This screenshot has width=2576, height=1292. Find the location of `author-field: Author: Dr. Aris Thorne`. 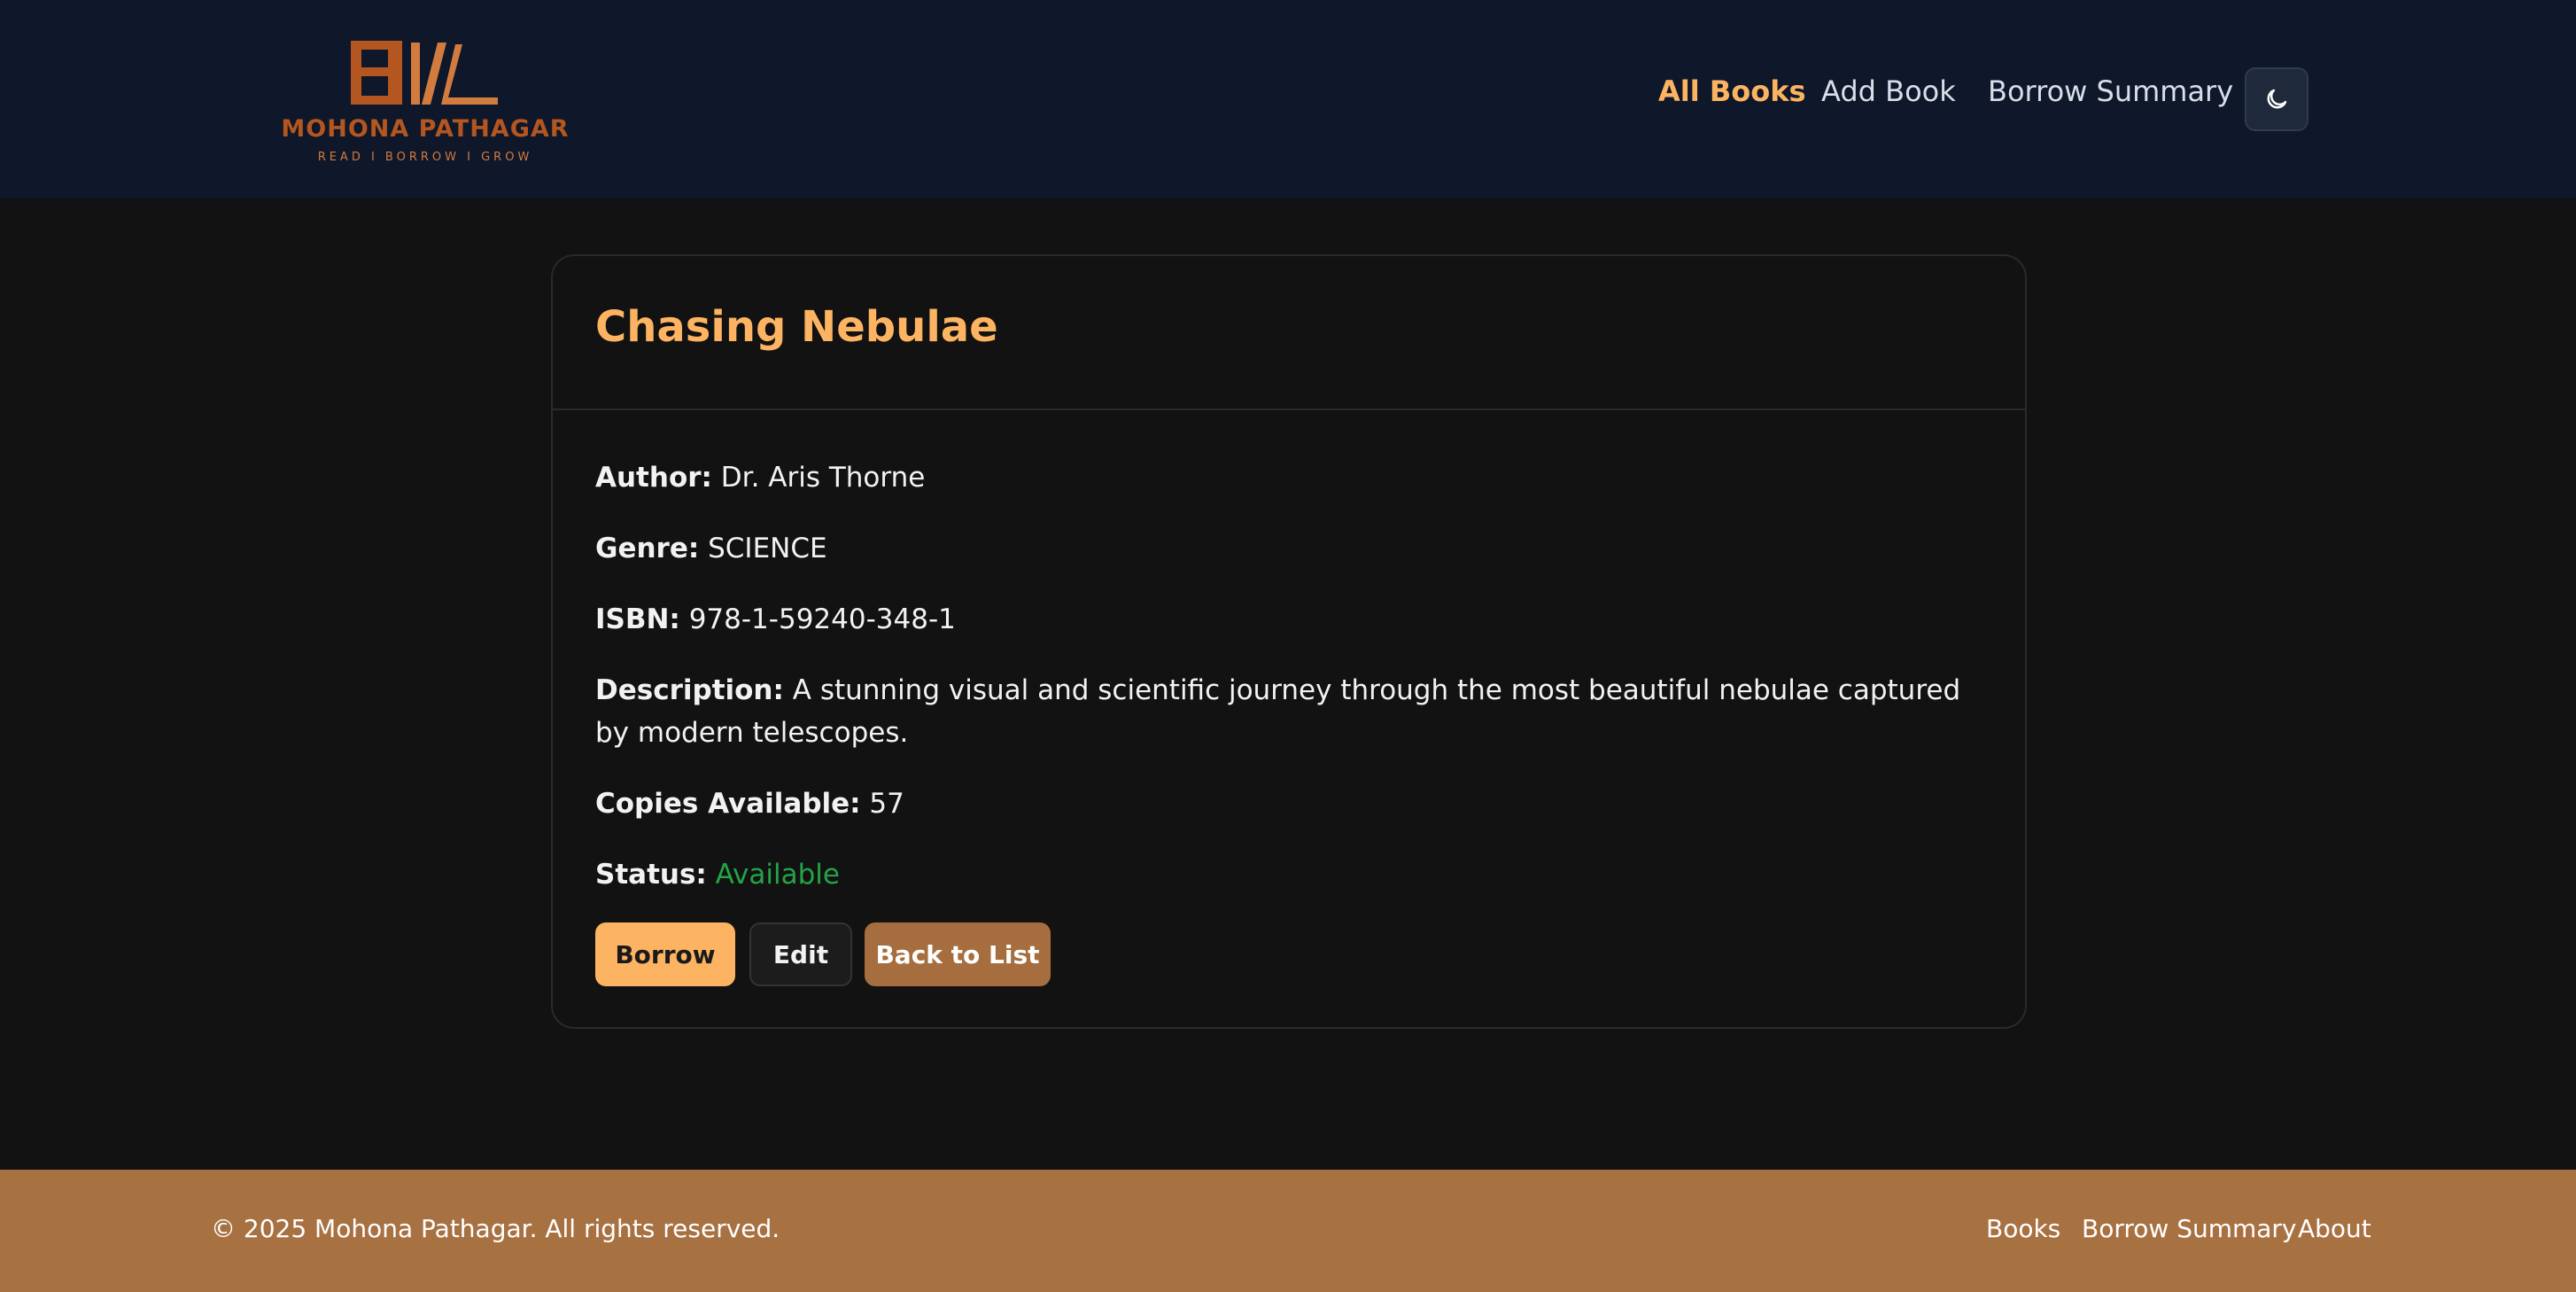

author-field: Author: Dr. Aris Thorne is located at coordinates (1295, 477).